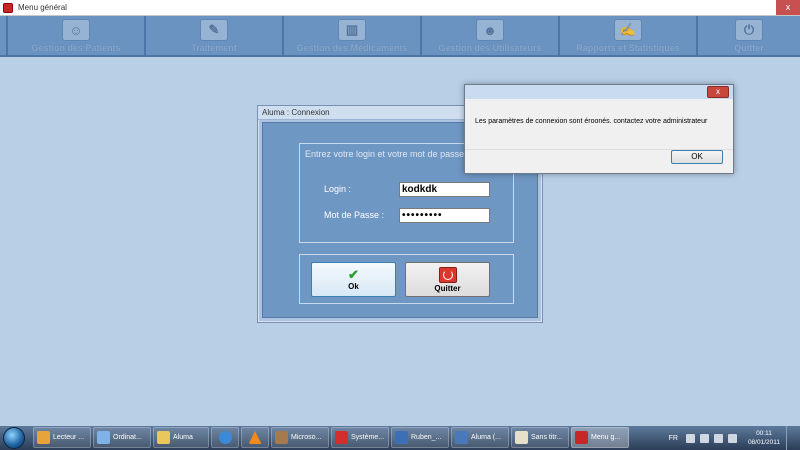 The height and width of the screenshot is (450, 800). Describe the element at coordinates (444, 215) in the screenshot. I see `password-input: •••••••••` at that location.